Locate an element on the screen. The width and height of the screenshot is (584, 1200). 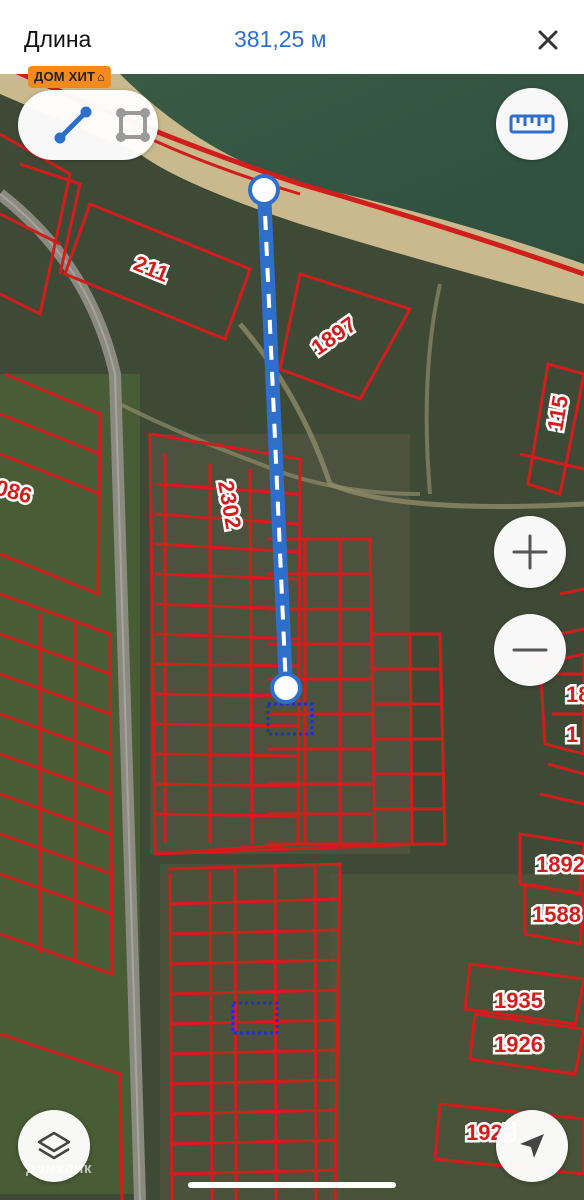
area-measure-icon is located at coordinates (133, 125).